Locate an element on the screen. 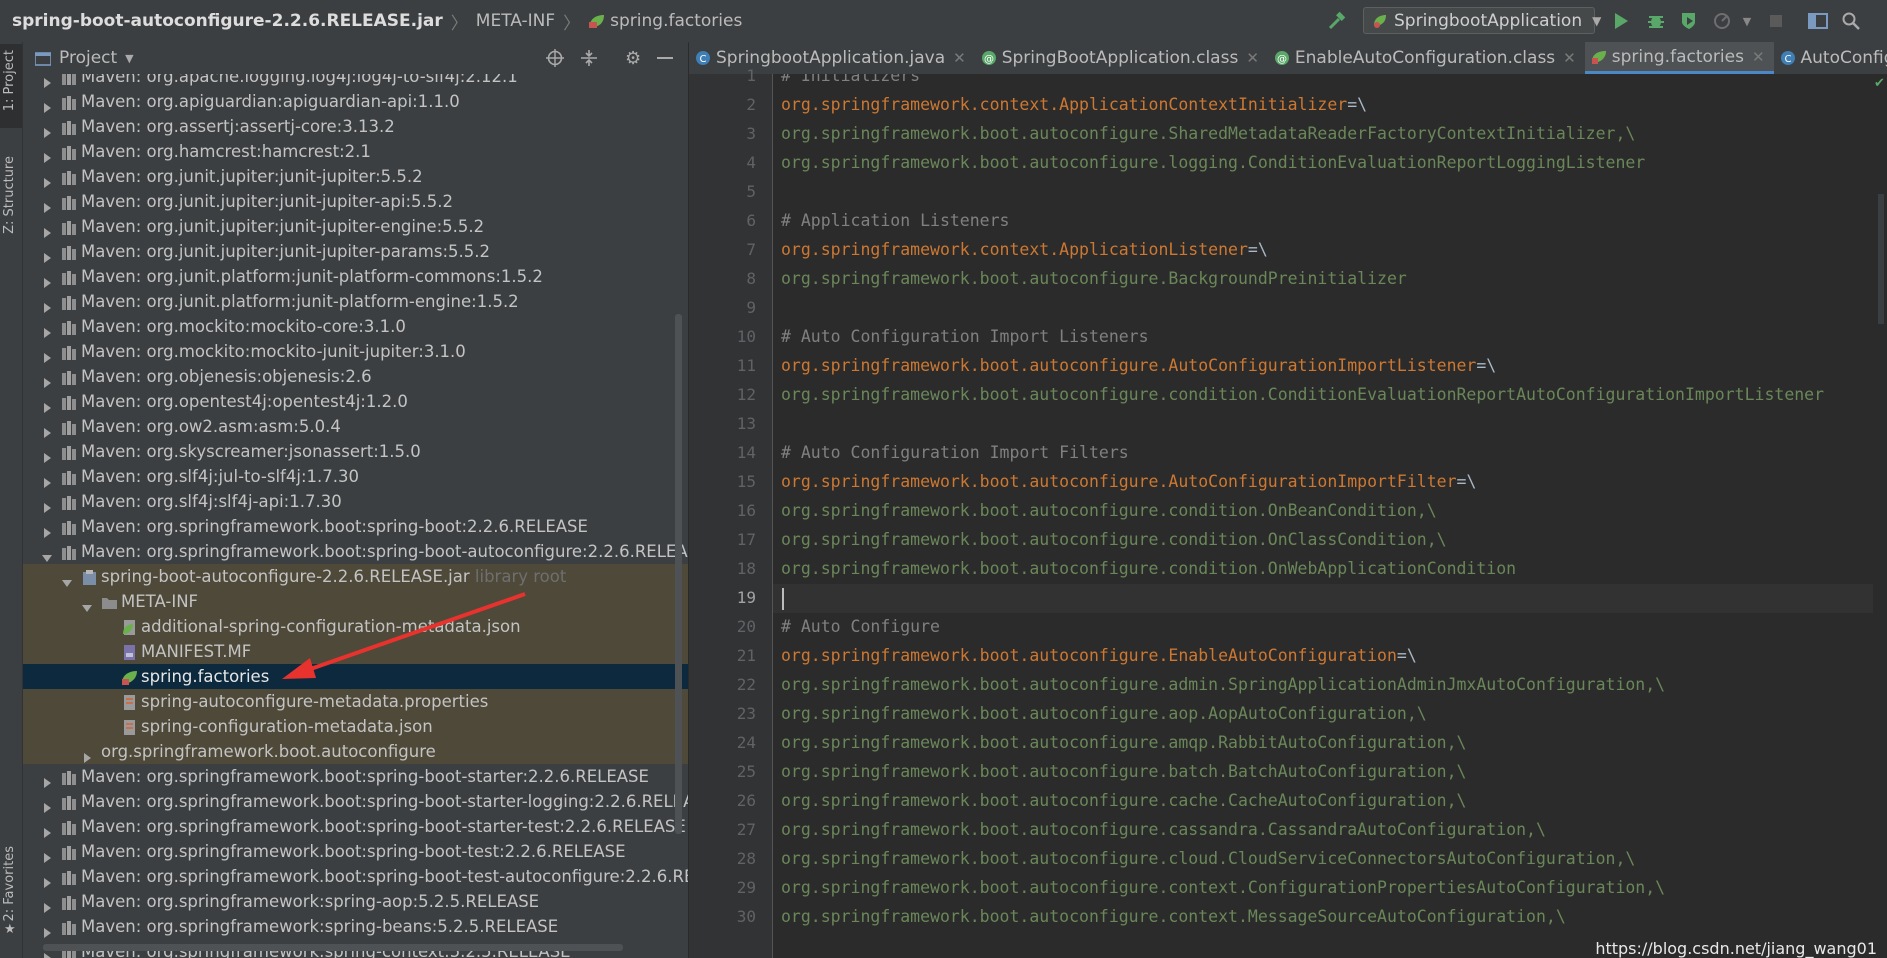 The height and width of the screenshot is (958, 1887). project-structure-icon is located at coordinates (1818, 21).